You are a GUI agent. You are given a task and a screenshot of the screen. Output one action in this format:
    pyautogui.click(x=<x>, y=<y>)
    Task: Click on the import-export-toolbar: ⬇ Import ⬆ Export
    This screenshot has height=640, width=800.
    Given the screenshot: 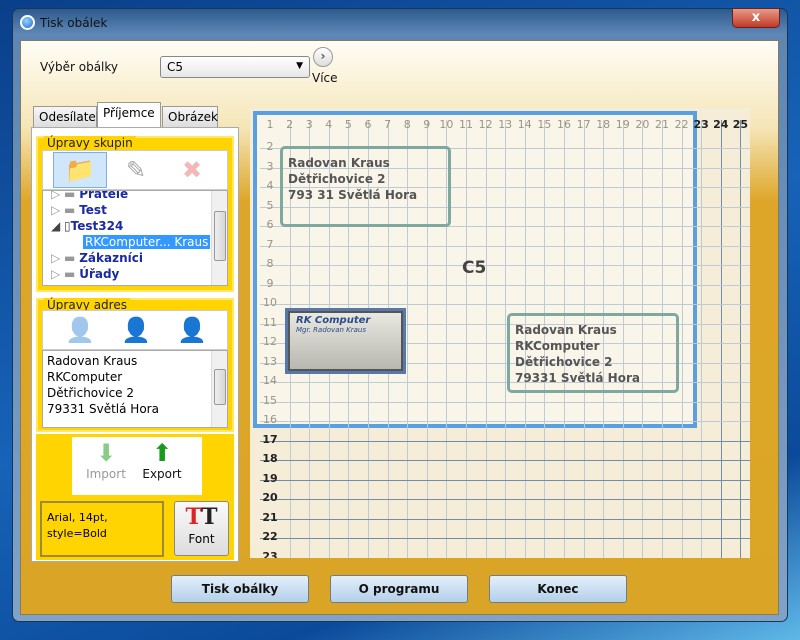 What is the action you would take?
    pyautogui.click(x=137, y=466)
    